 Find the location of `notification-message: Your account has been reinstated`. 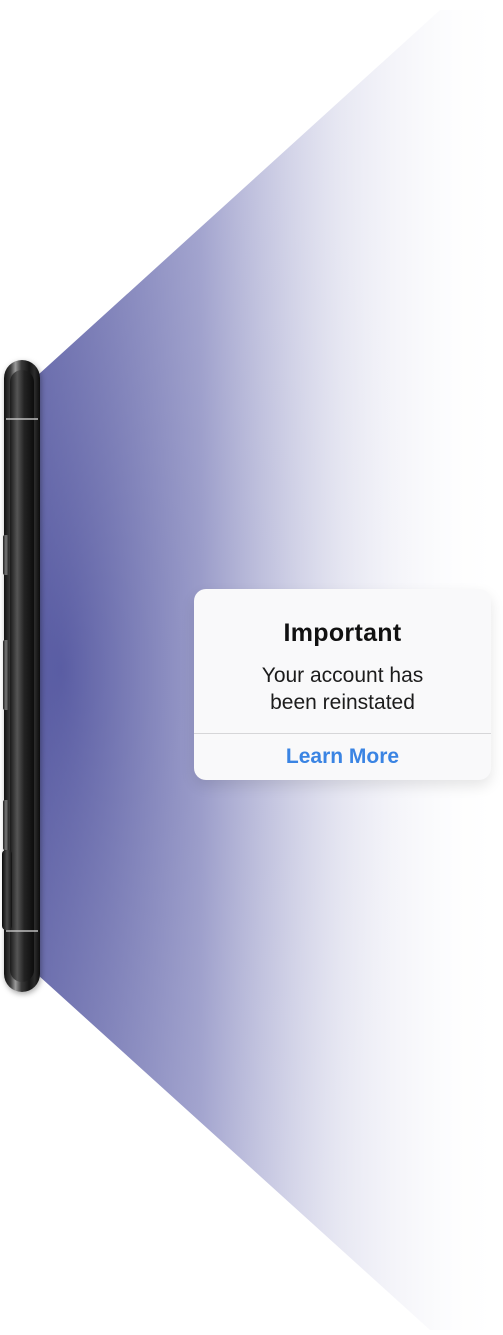

notification-message: Your account has been reinstated is located at coordinates (342, 689).